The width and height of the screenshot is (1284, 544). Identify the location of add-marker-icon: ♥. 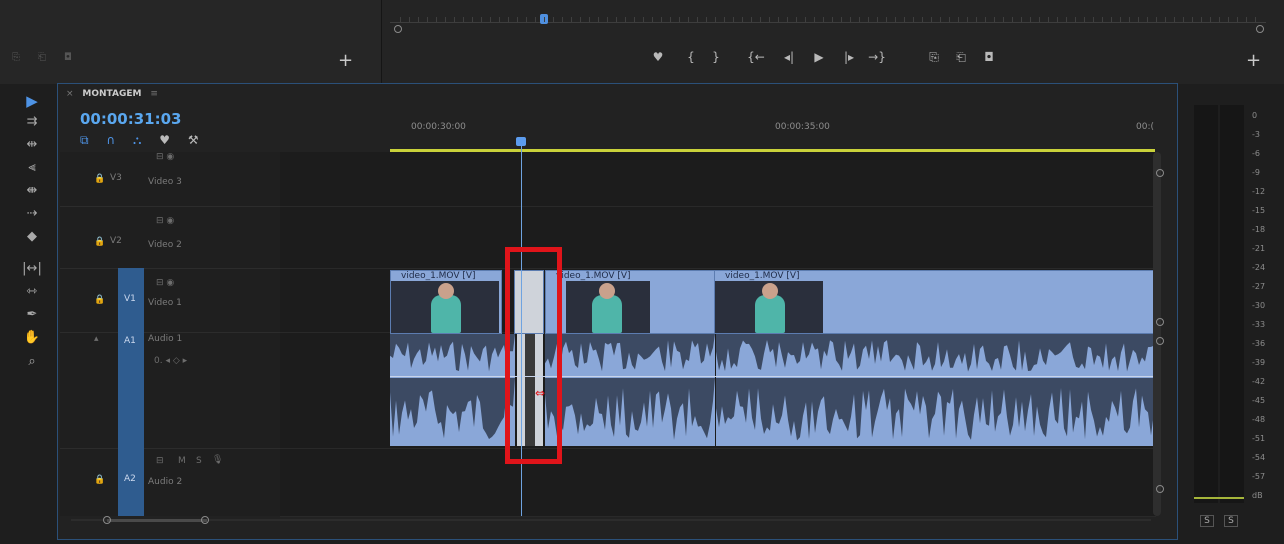
(164, 140).